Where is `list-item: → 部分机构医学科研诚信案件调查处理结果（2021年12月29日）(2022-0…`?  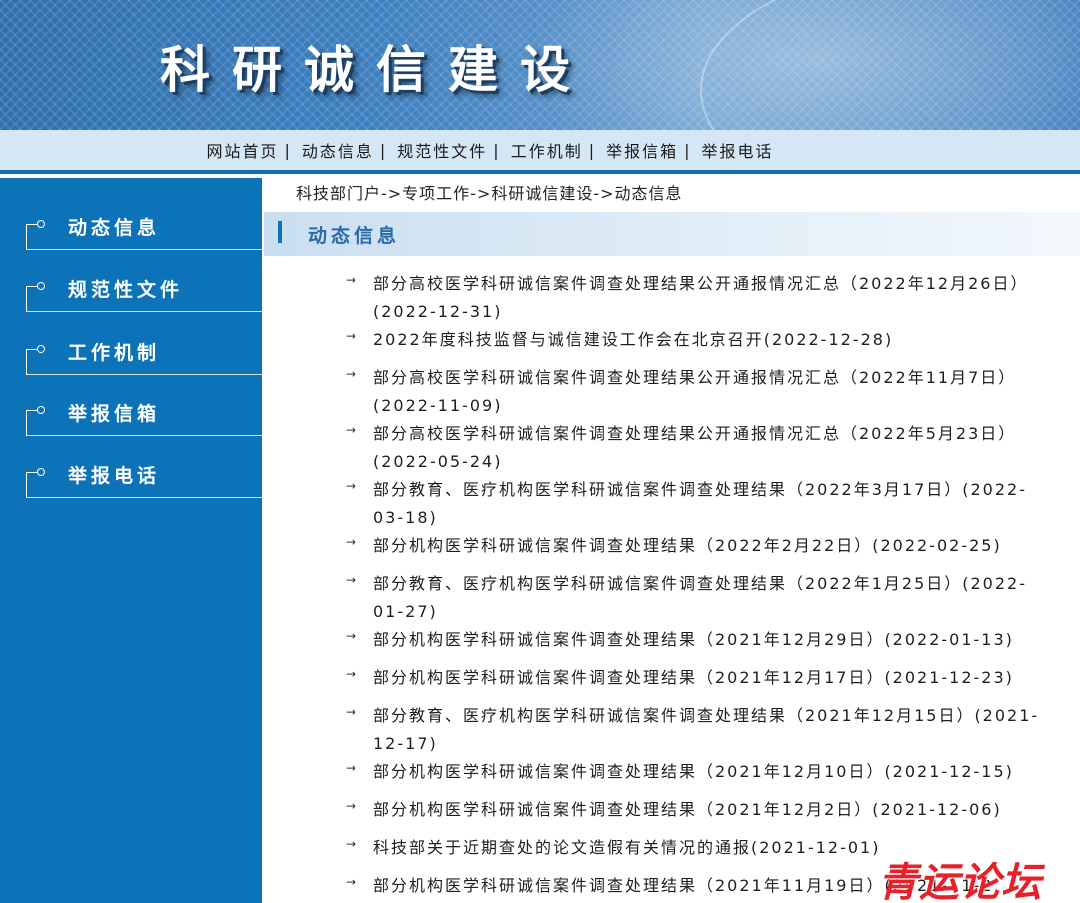
list-item: → 部分机构医学科研诚信案件调查处理结果（2021年12月29日）(2022-0… is located at coordinates (713, 640).